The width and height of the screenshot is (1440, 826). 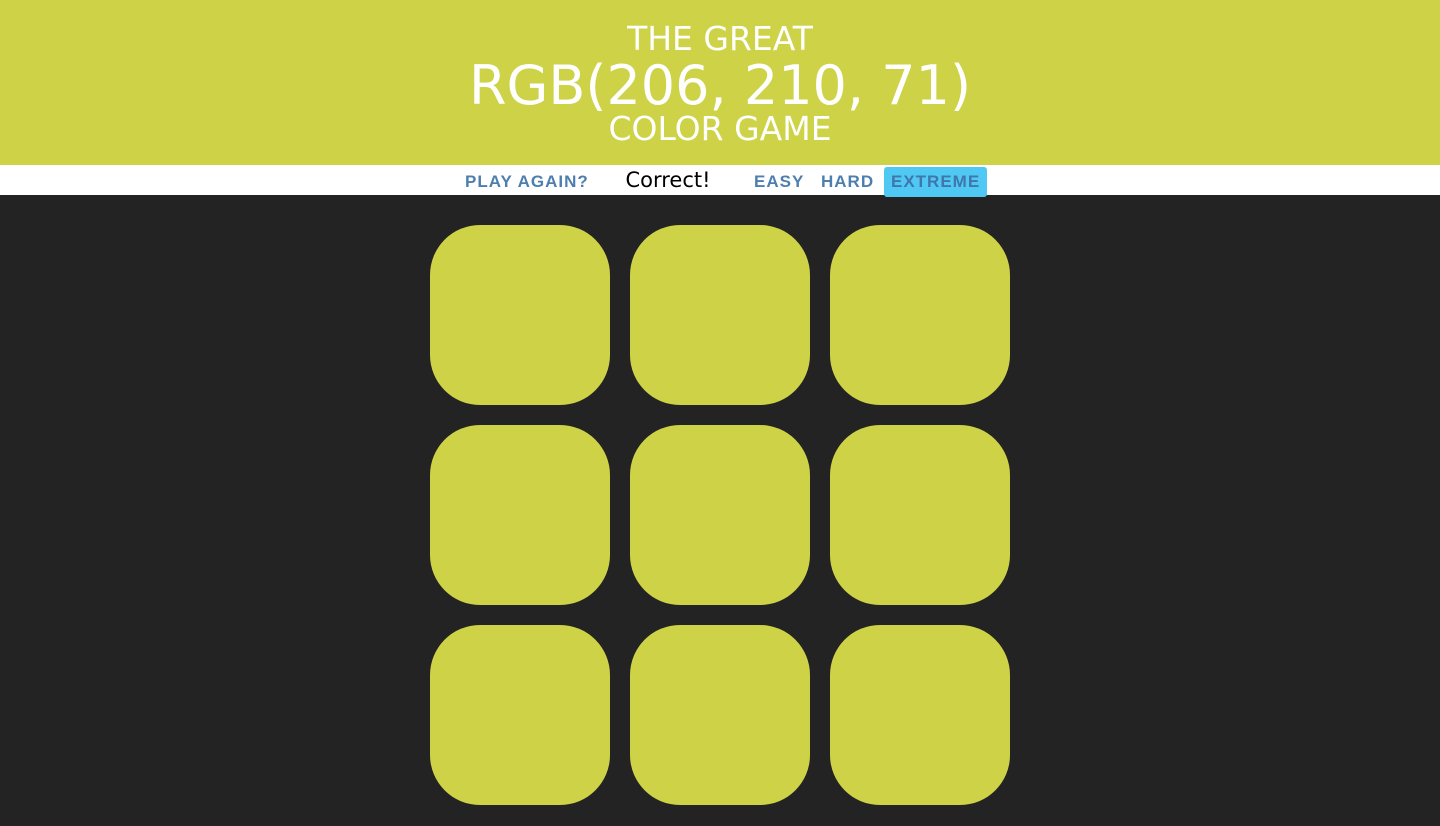 I want to click on result-message: Correct!, so click(x=668, y=180).